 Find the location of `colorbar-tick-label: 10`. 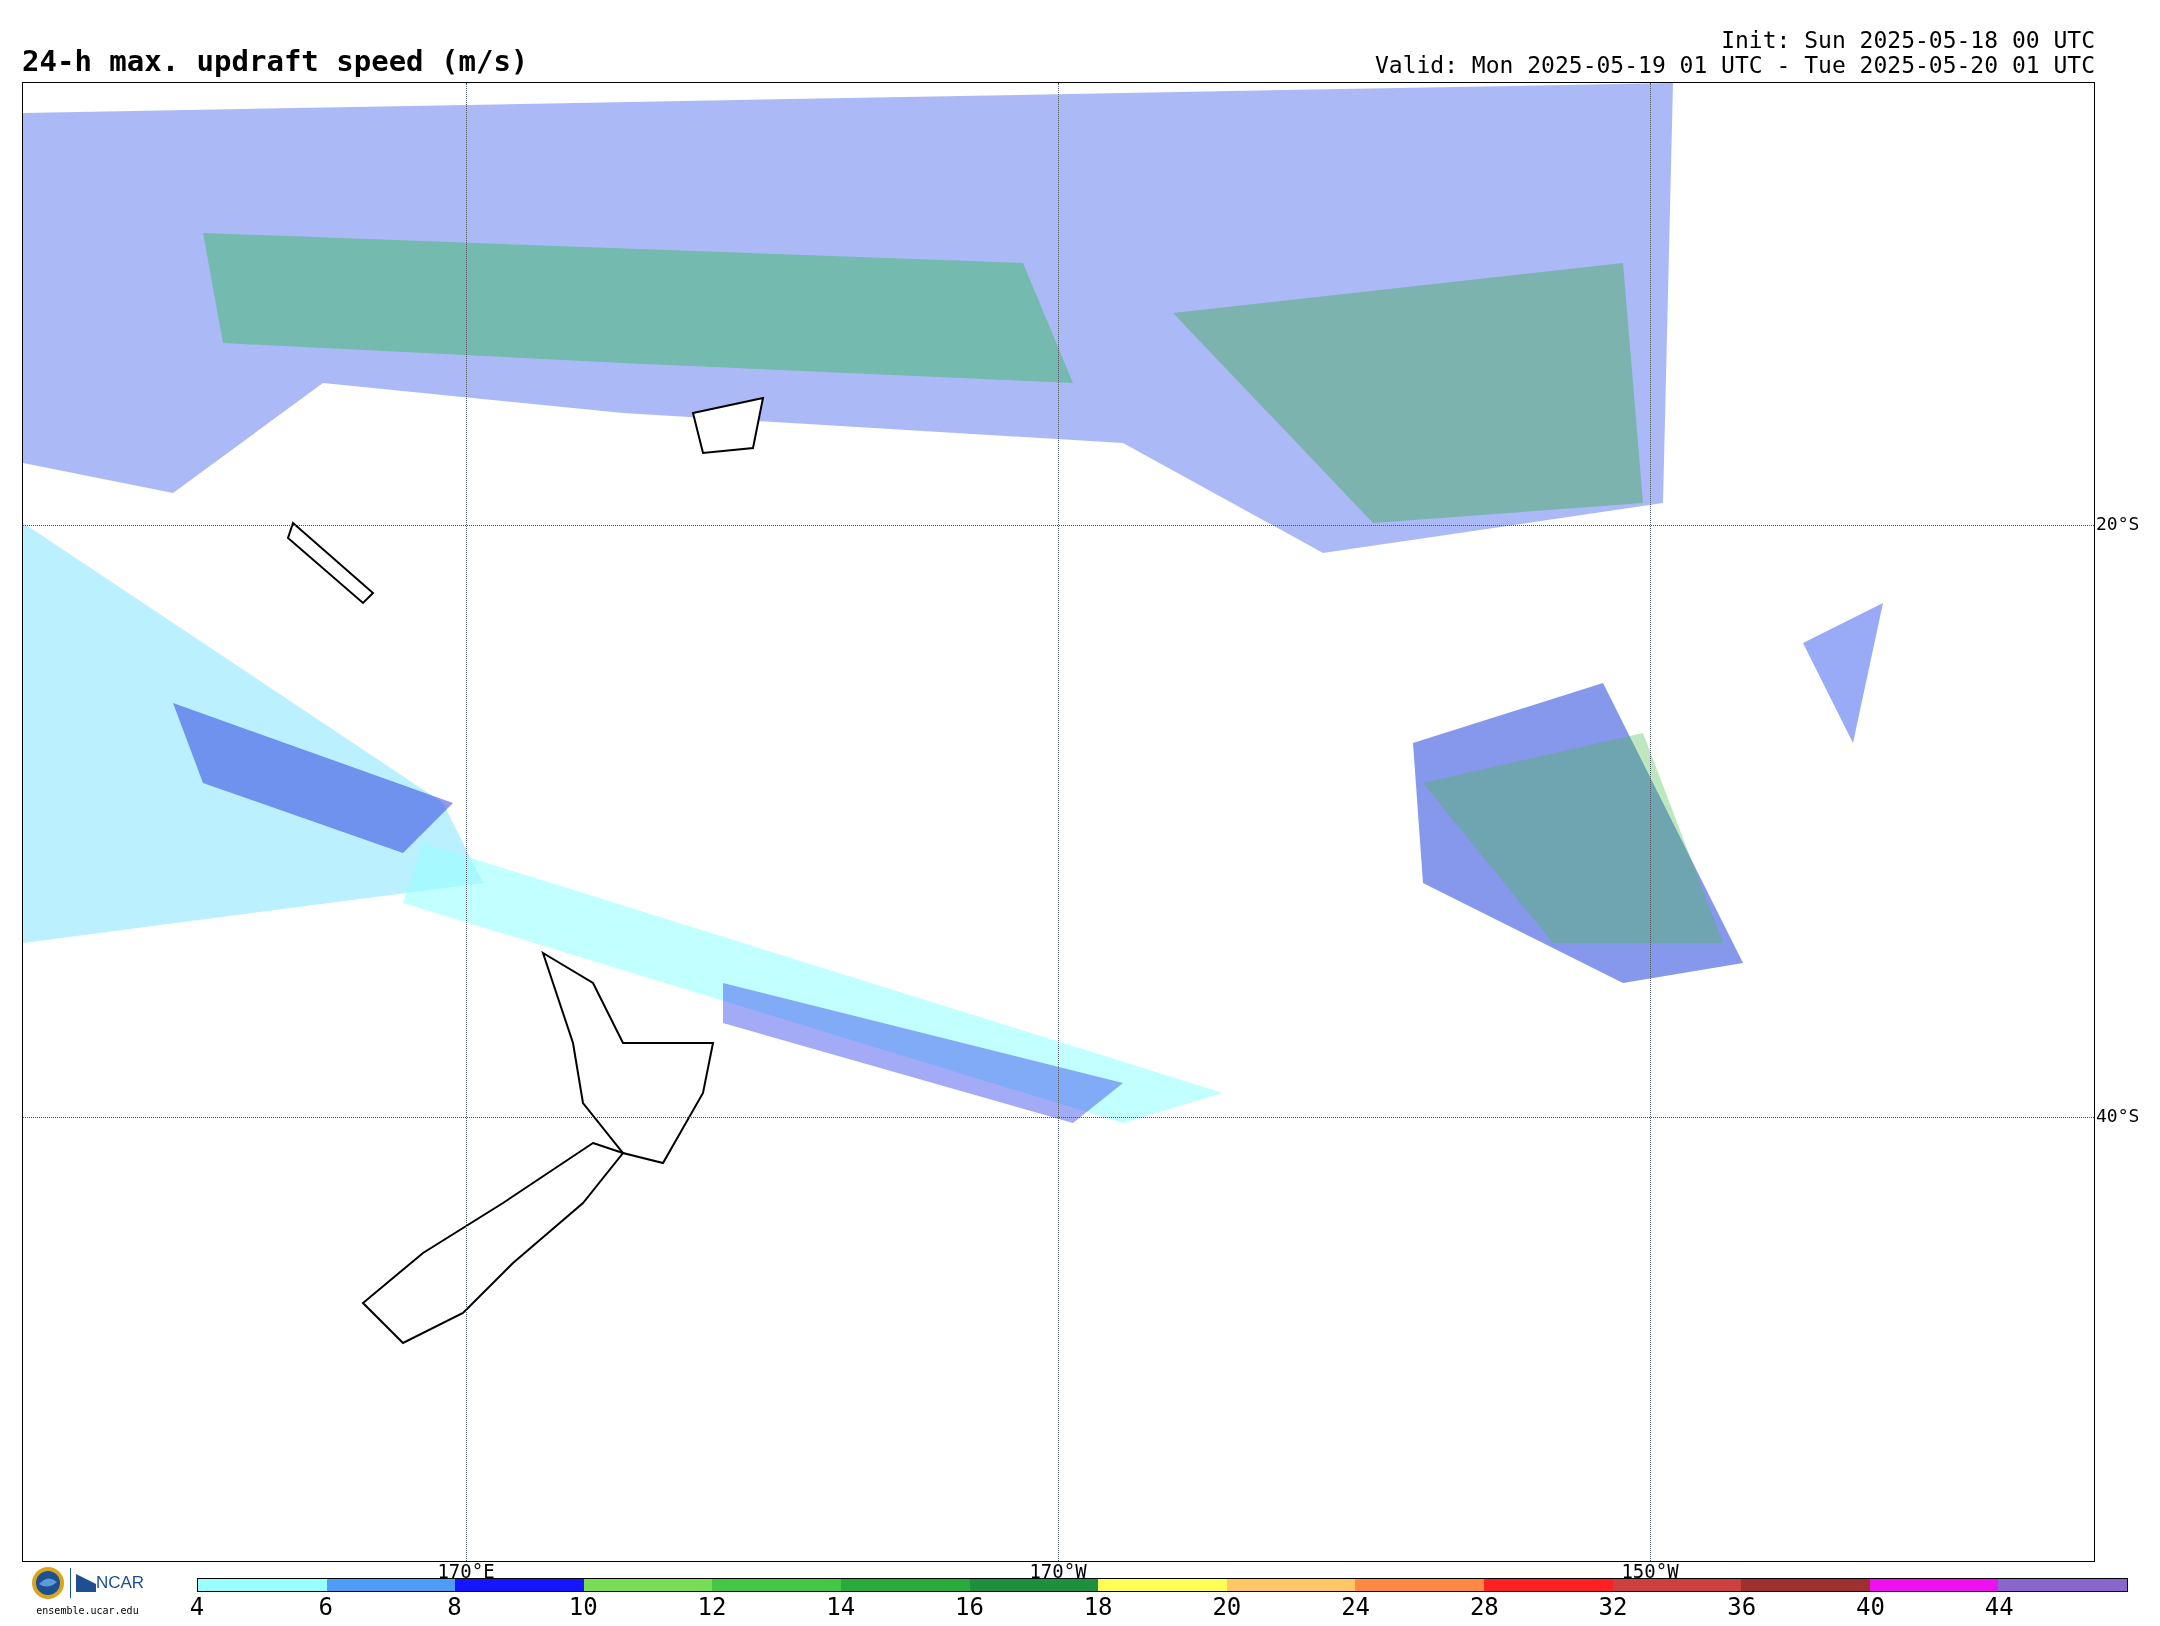

colorbar-tick-label: 10 is located at coordinates (583, 1607).